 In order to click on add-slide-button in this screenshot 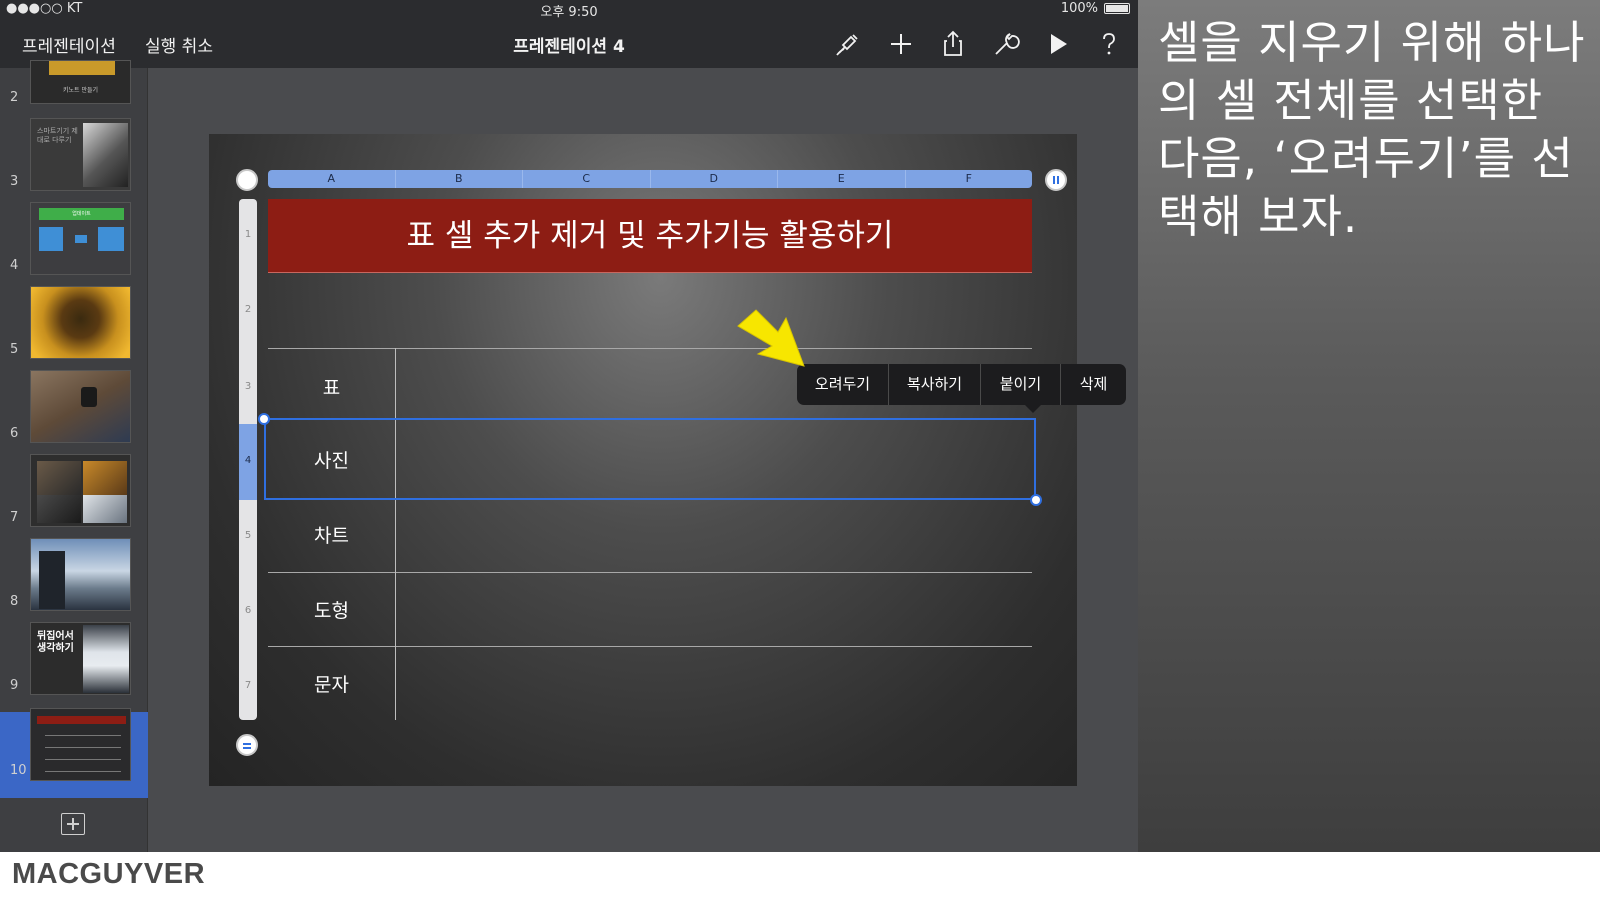, I will do `click(73, 824)`.